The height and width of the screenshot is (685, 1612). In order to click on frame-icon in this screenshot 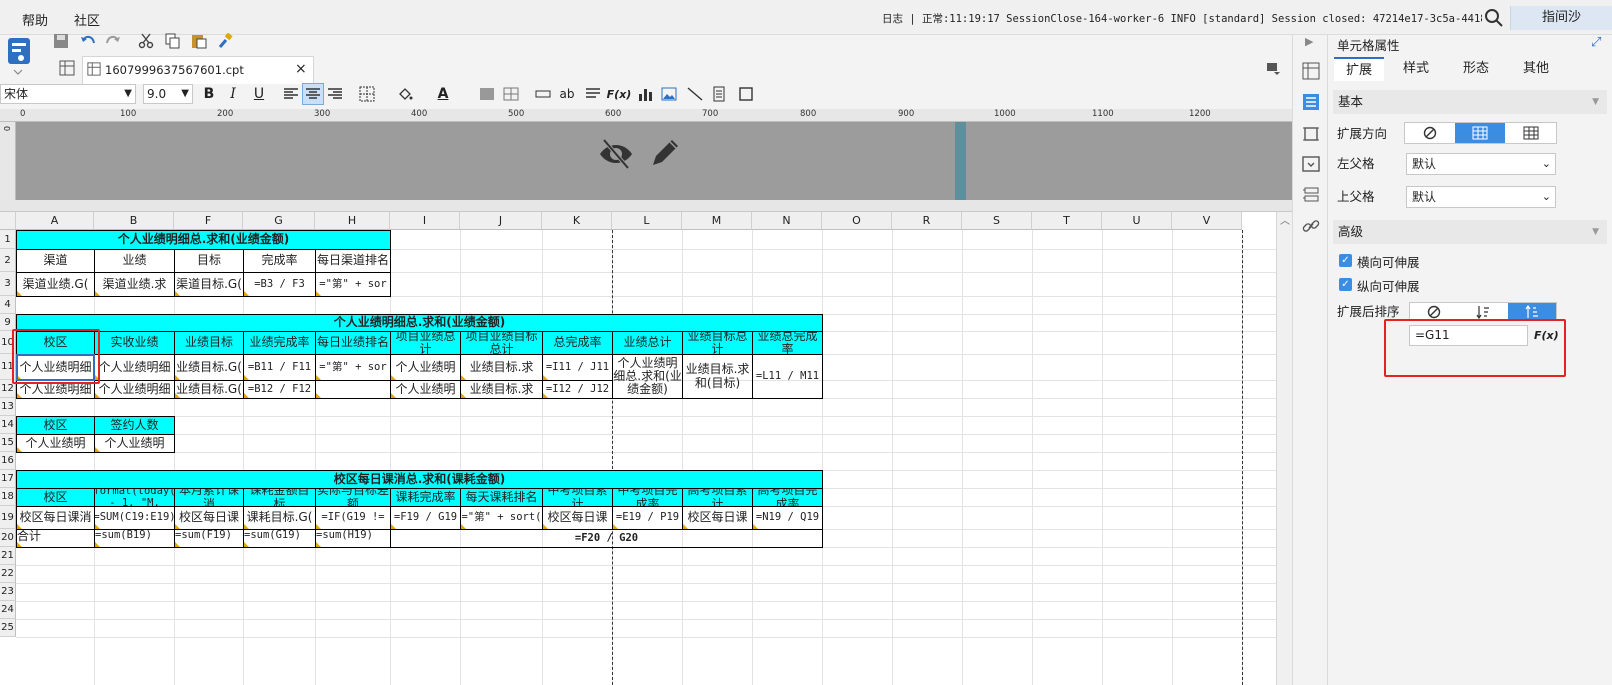, I will do `click(1311, 134)`.